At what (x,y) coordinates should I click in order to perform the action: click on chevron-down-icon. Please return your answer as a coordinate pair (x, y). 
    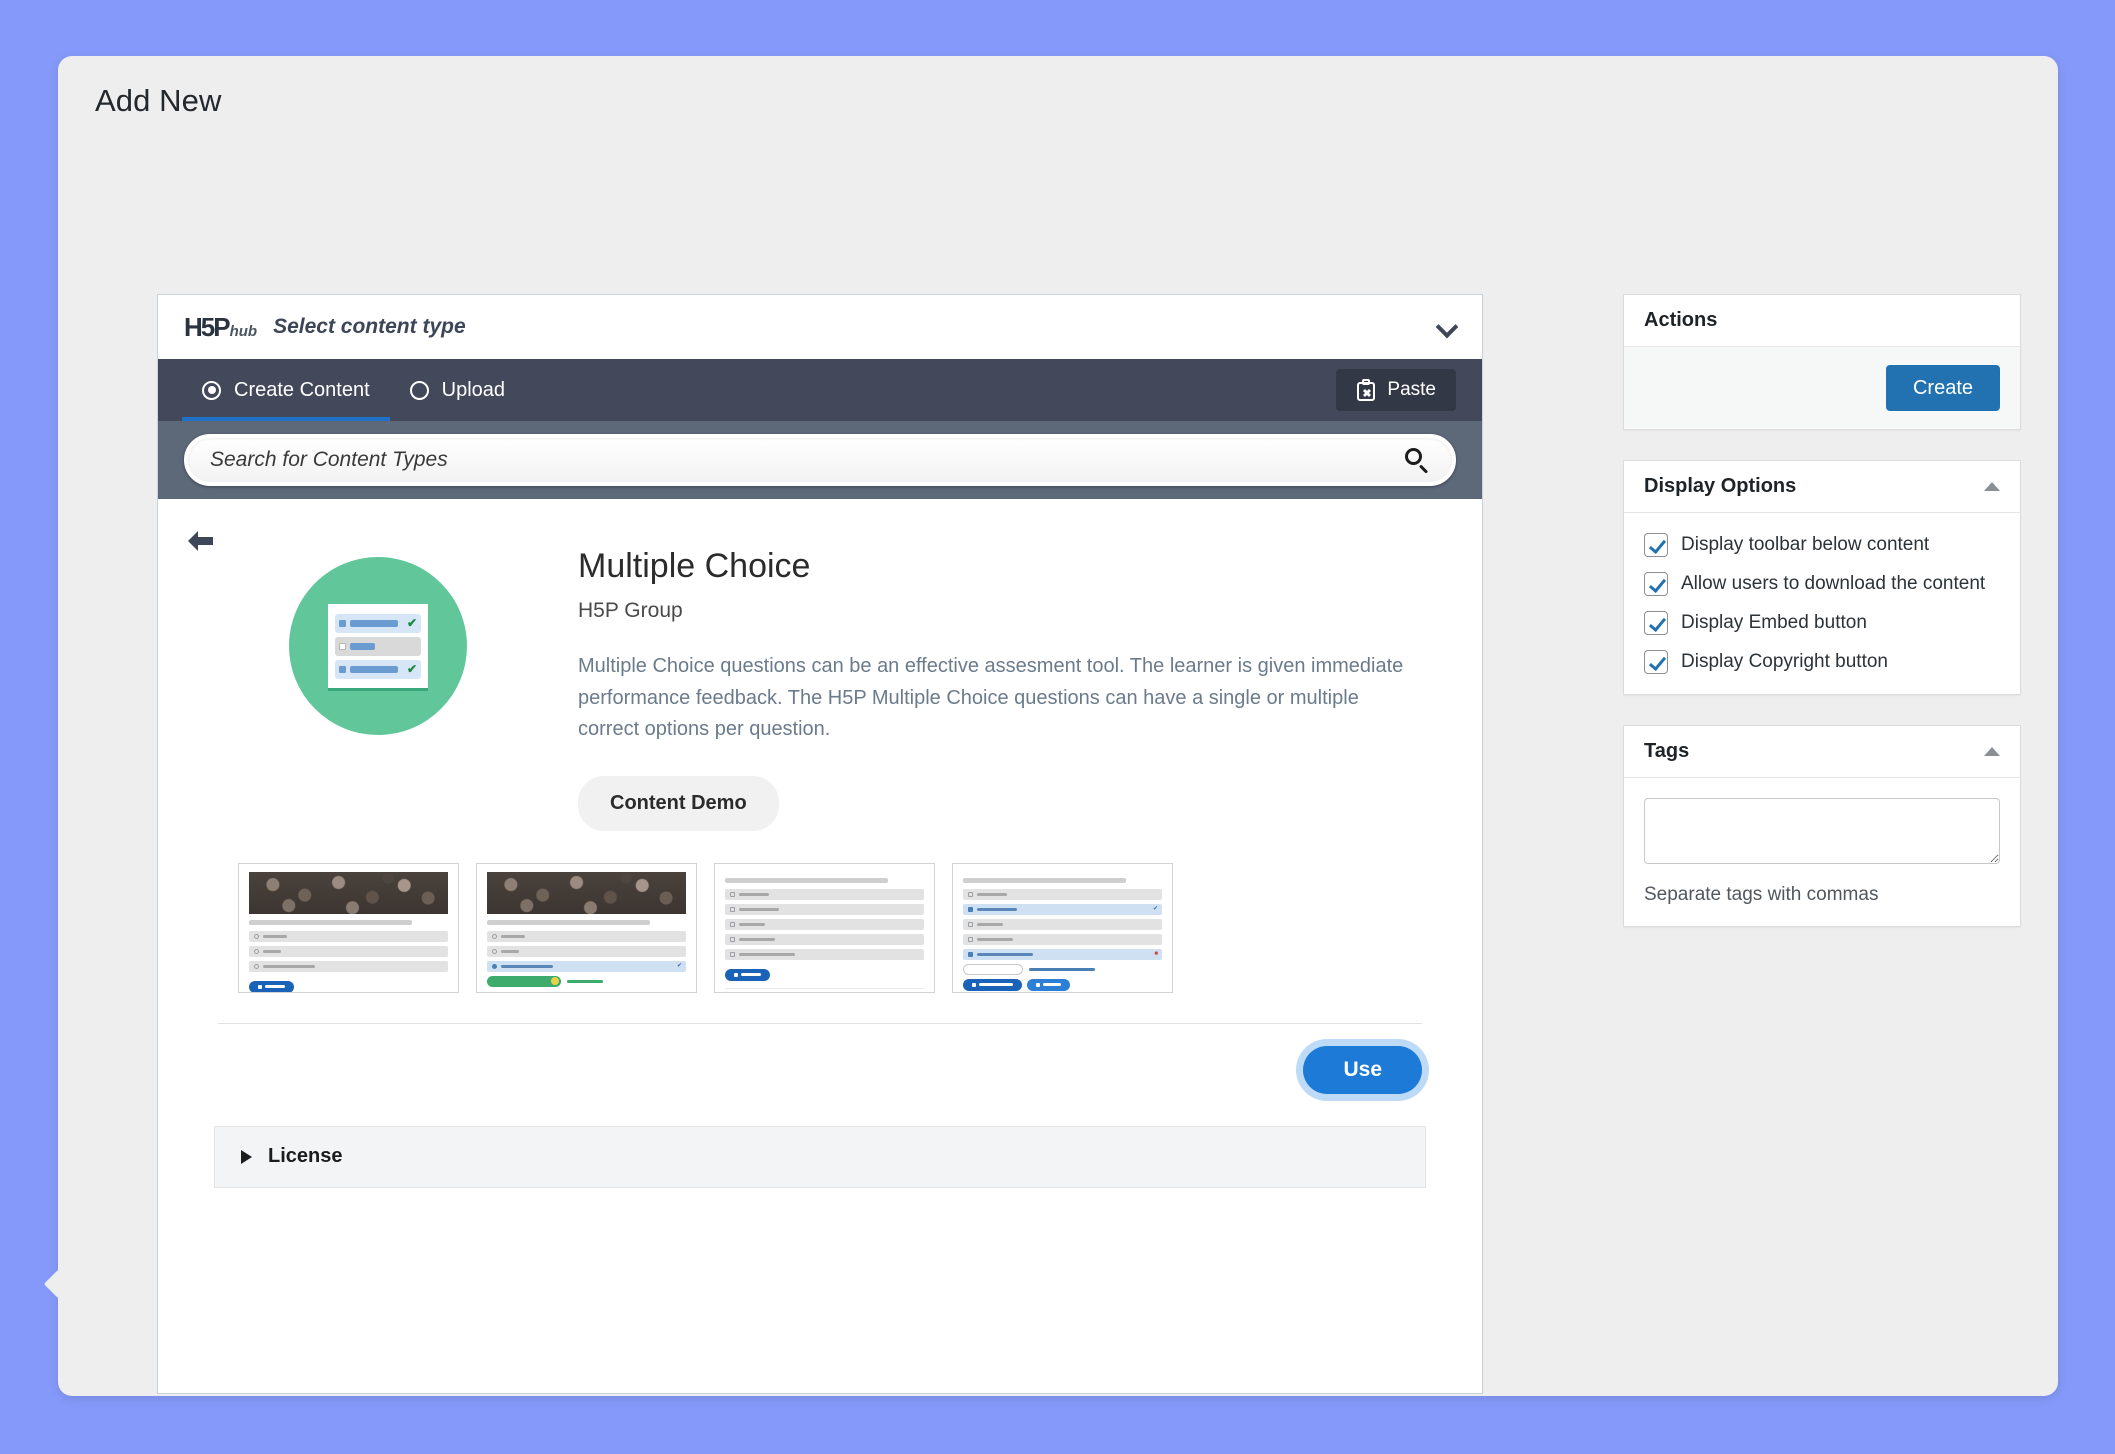
    Looking at the image, I should click on (1446, 326).